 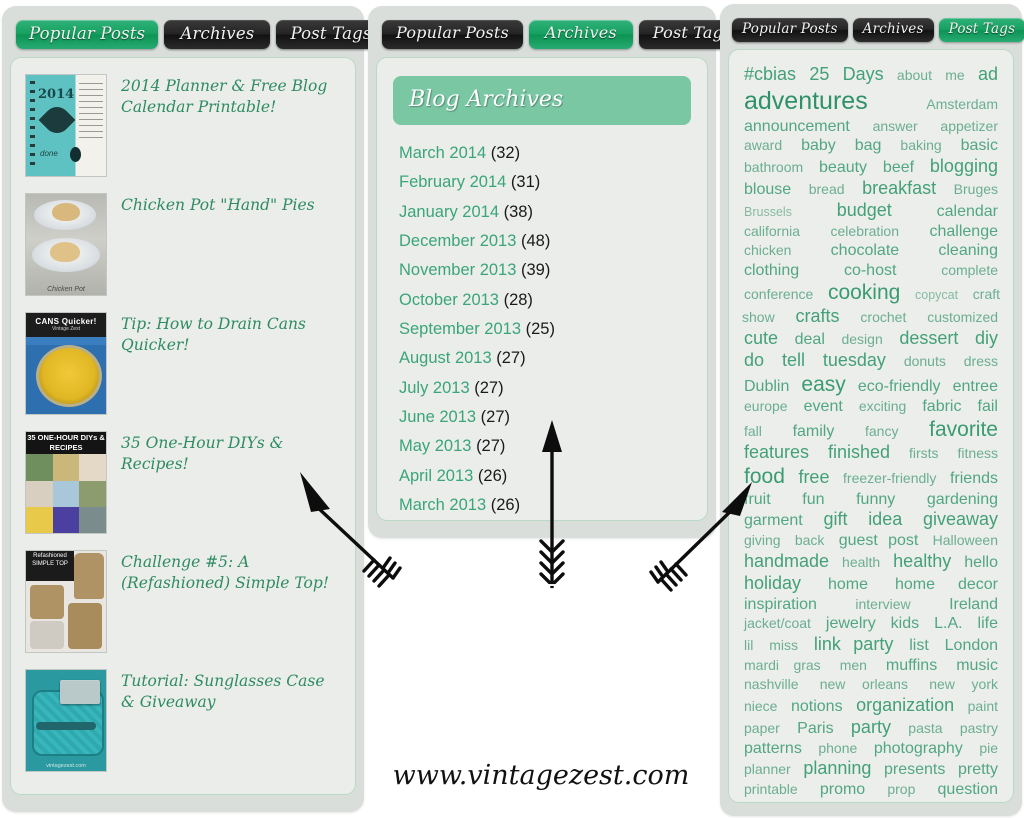 What do you see at coordinates (842, 789) in the screenshot?
I see `tag-link: promo` at bounding box center [842, 789].